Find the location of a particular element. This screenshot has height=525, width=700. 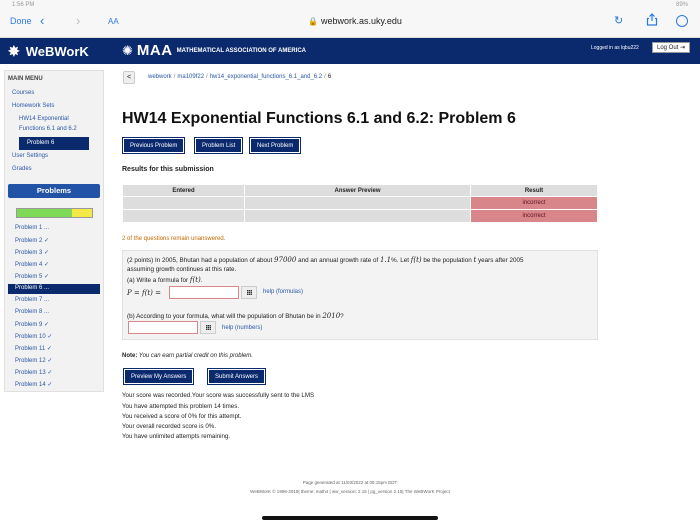

problem-list-item: Problem 13 ✓ is located at coordinates (33, 372).